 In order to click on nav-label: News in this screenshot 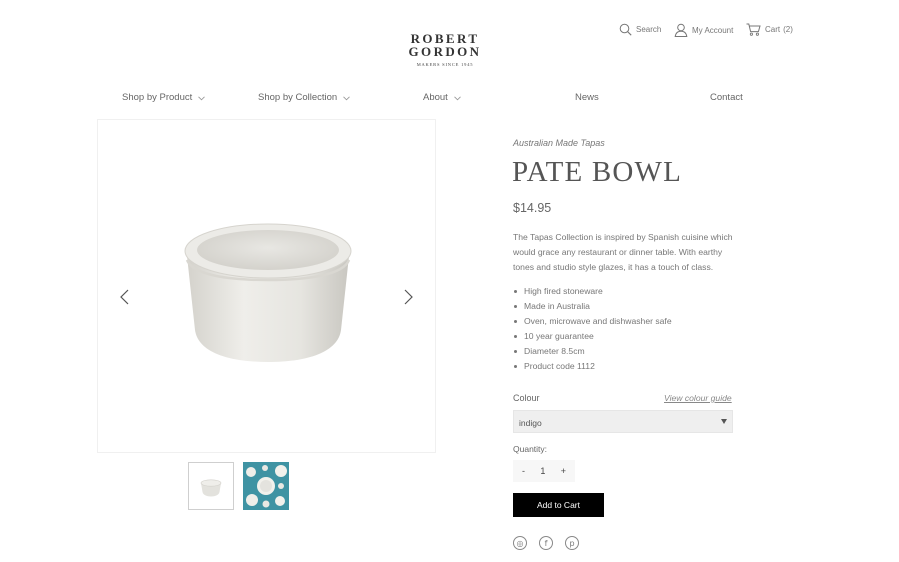, I will do `click(587, 97)`.